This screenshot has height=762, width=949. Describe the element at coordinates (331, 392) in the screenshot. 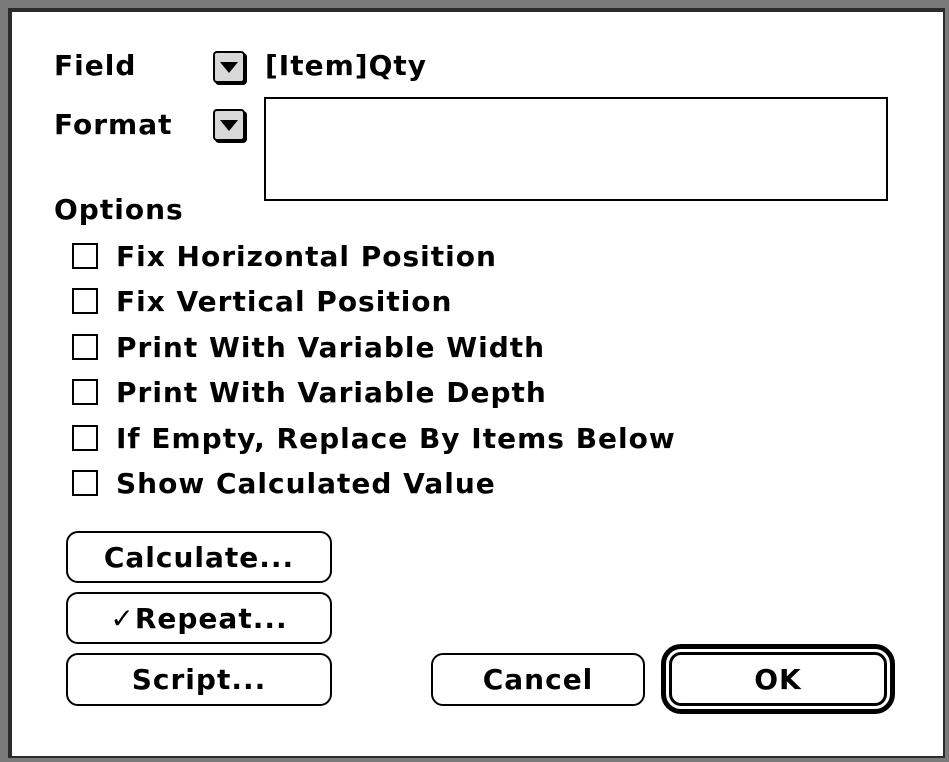

I see `option-label: Print With Variable Depth` at that location.